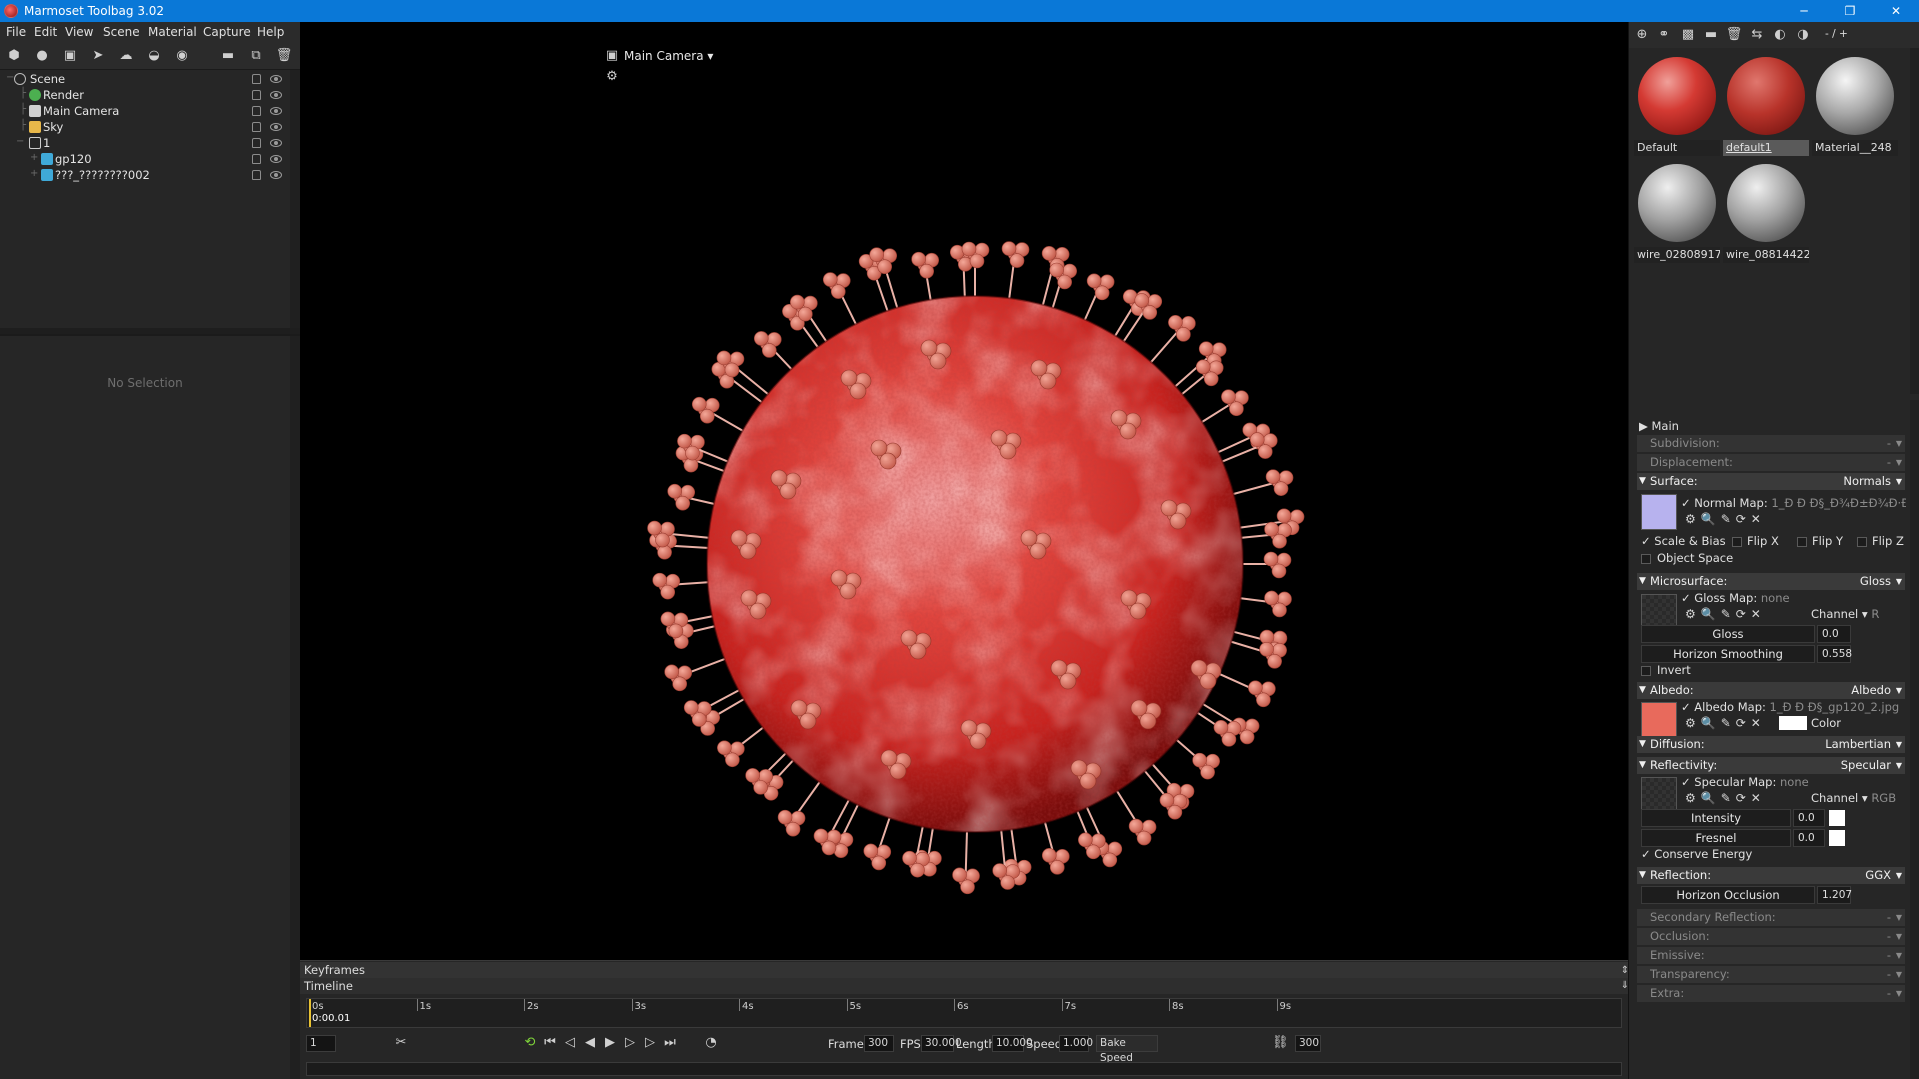 The image size is (1919, 1079). Describe the element at coordinates (964, 1069) in the screenshot. I see `timeline-scrubber` at that location.